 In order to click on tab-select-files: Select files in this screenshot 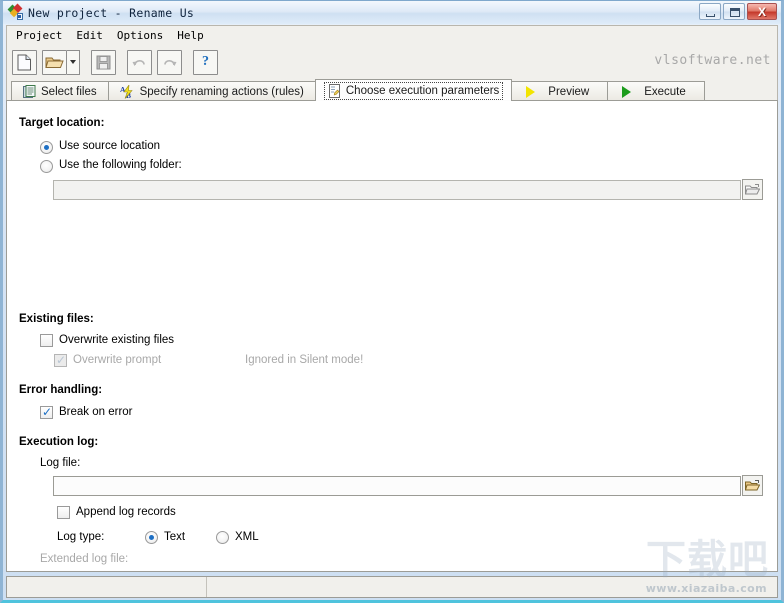, I will do `click(60, 91)`.